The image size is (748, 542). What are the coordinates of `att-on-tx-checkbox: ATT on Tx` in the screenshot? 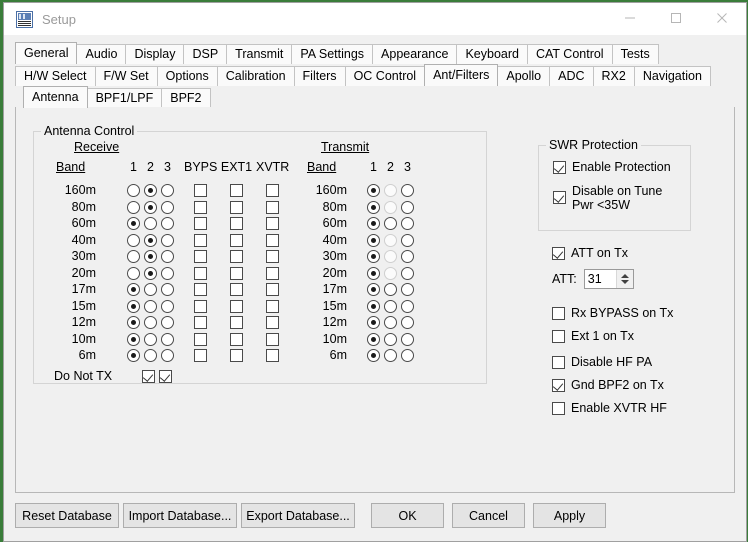 It's located at (590, 253).